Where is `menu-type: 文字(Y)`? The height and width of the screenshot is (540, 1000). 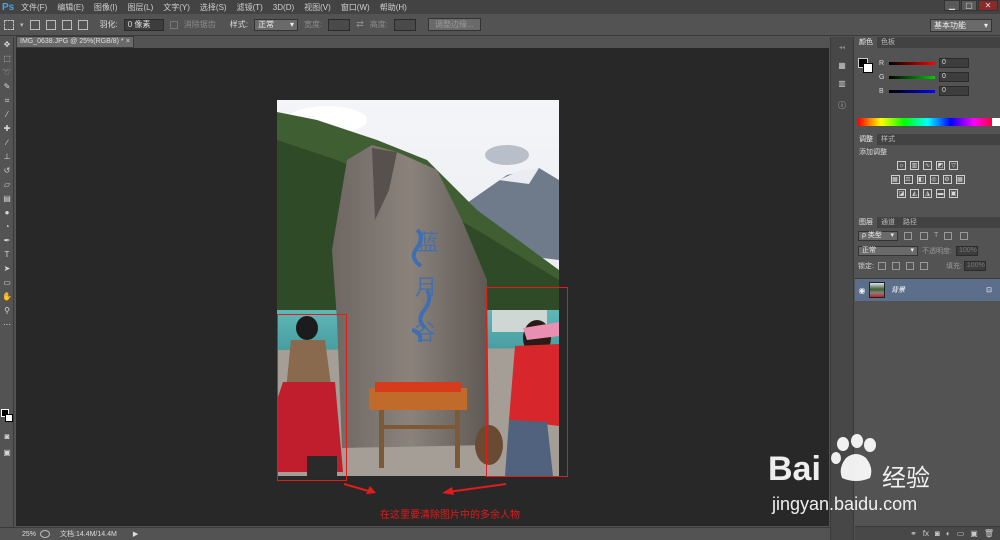
menu-type: 文字(Y) is located at coordinates (176, 7).